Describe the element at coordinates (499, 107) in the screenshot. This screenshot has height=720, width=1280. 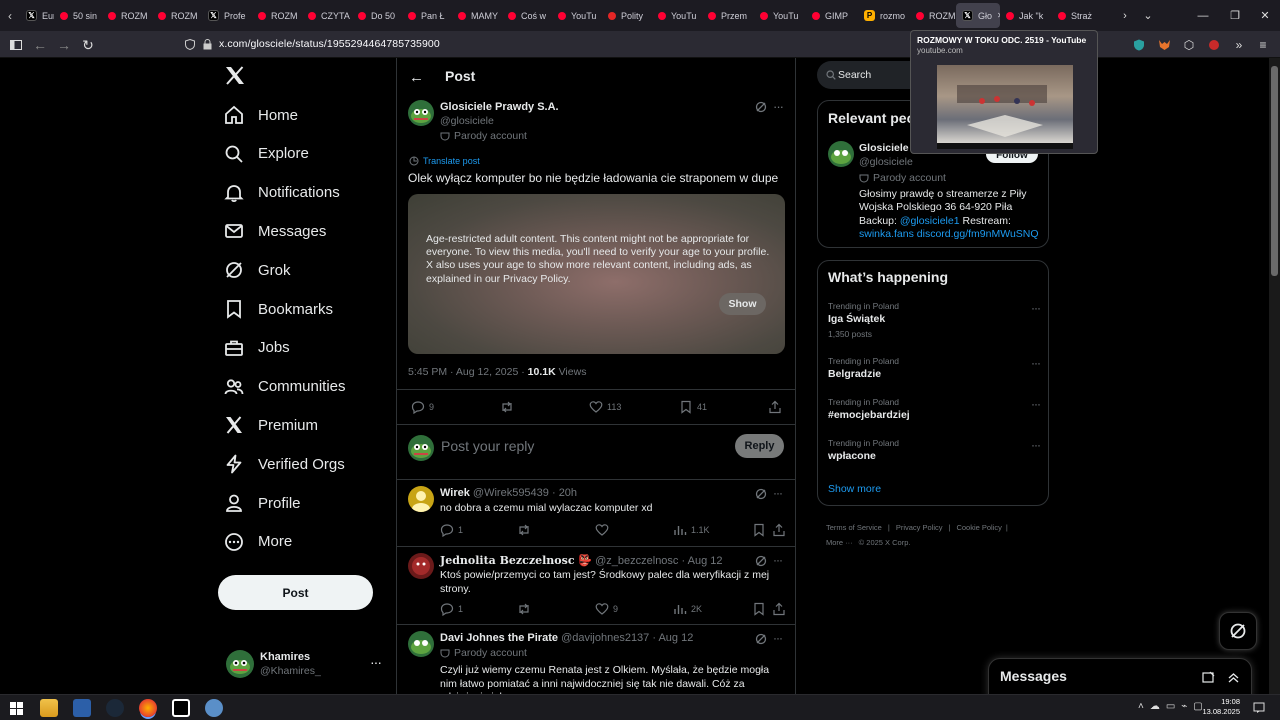
I see `author-name: Glosiciele Prawdy S.A.` at that location.